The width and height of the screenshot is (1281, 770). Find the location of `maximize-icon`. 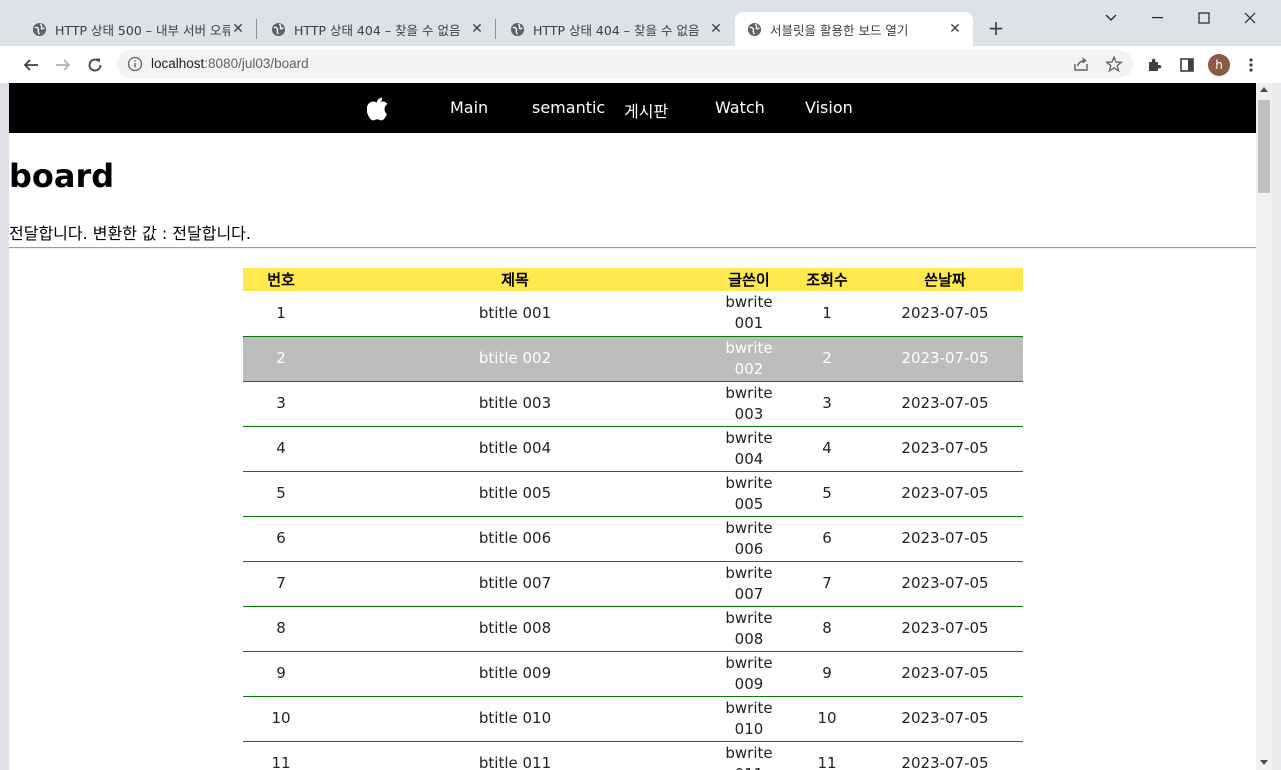

maximize-icon is located at coordinates (1204, 18).